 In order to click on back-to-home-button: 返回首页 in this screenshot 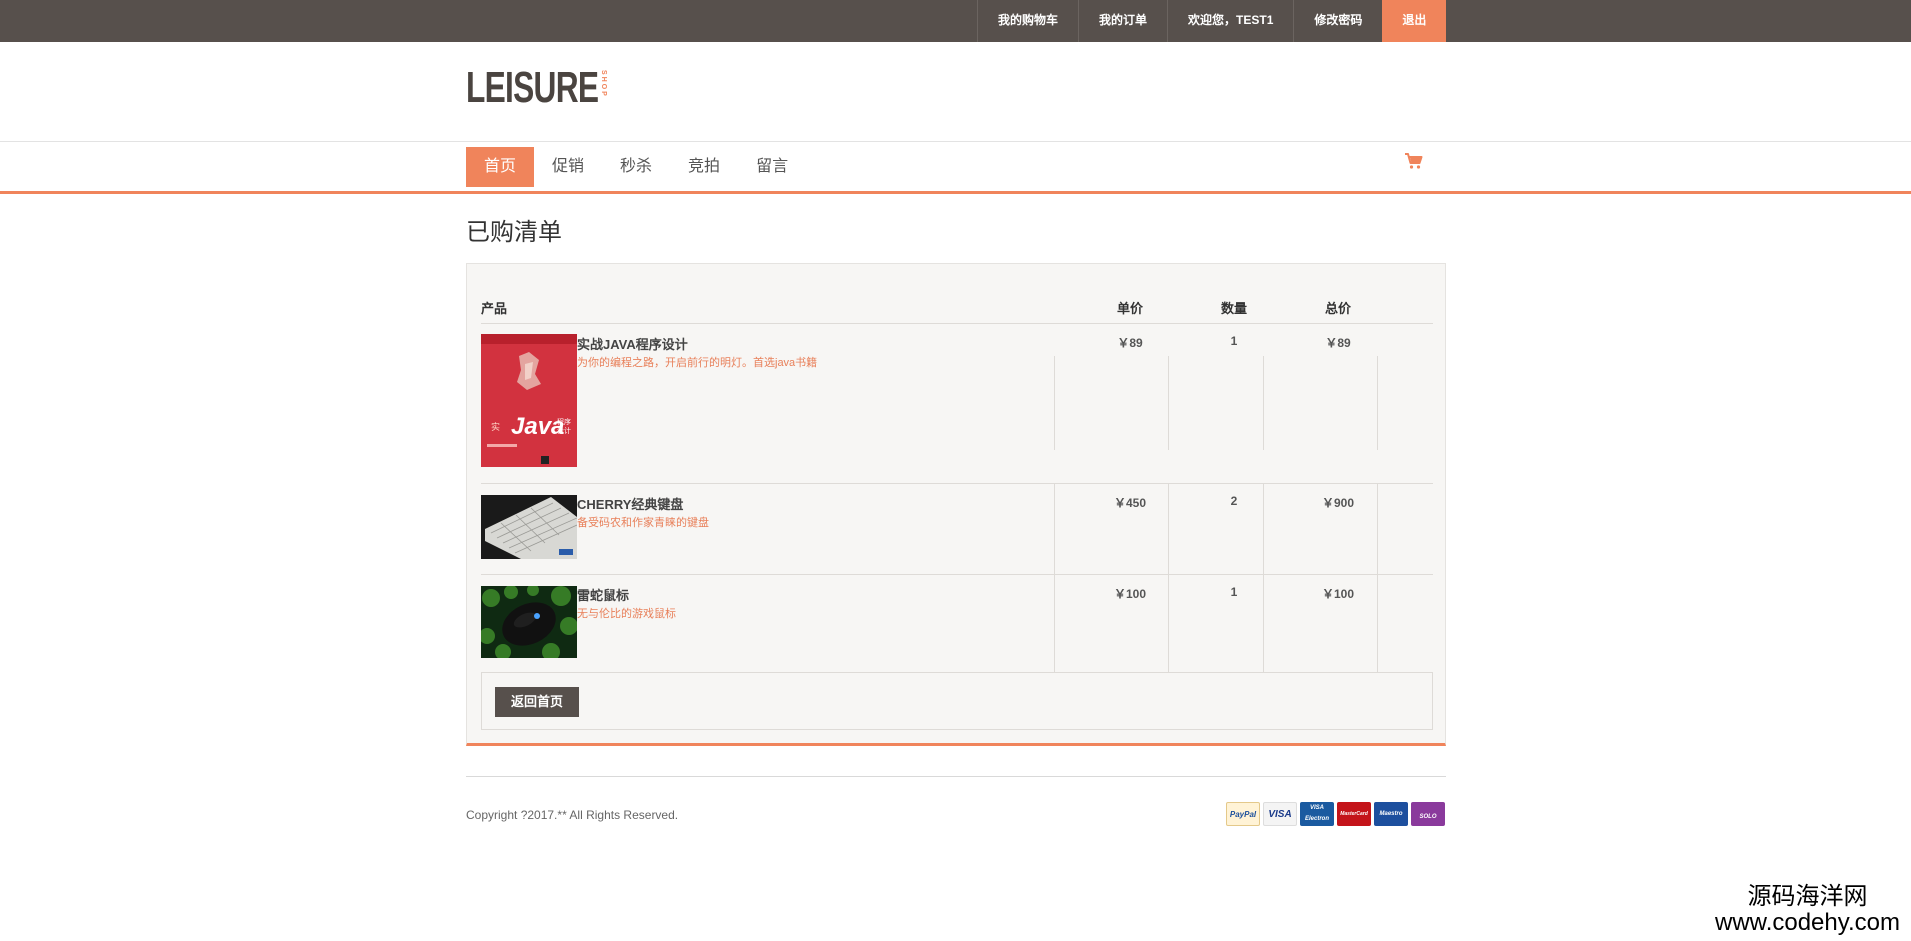, I will do `click(537, 702)`.